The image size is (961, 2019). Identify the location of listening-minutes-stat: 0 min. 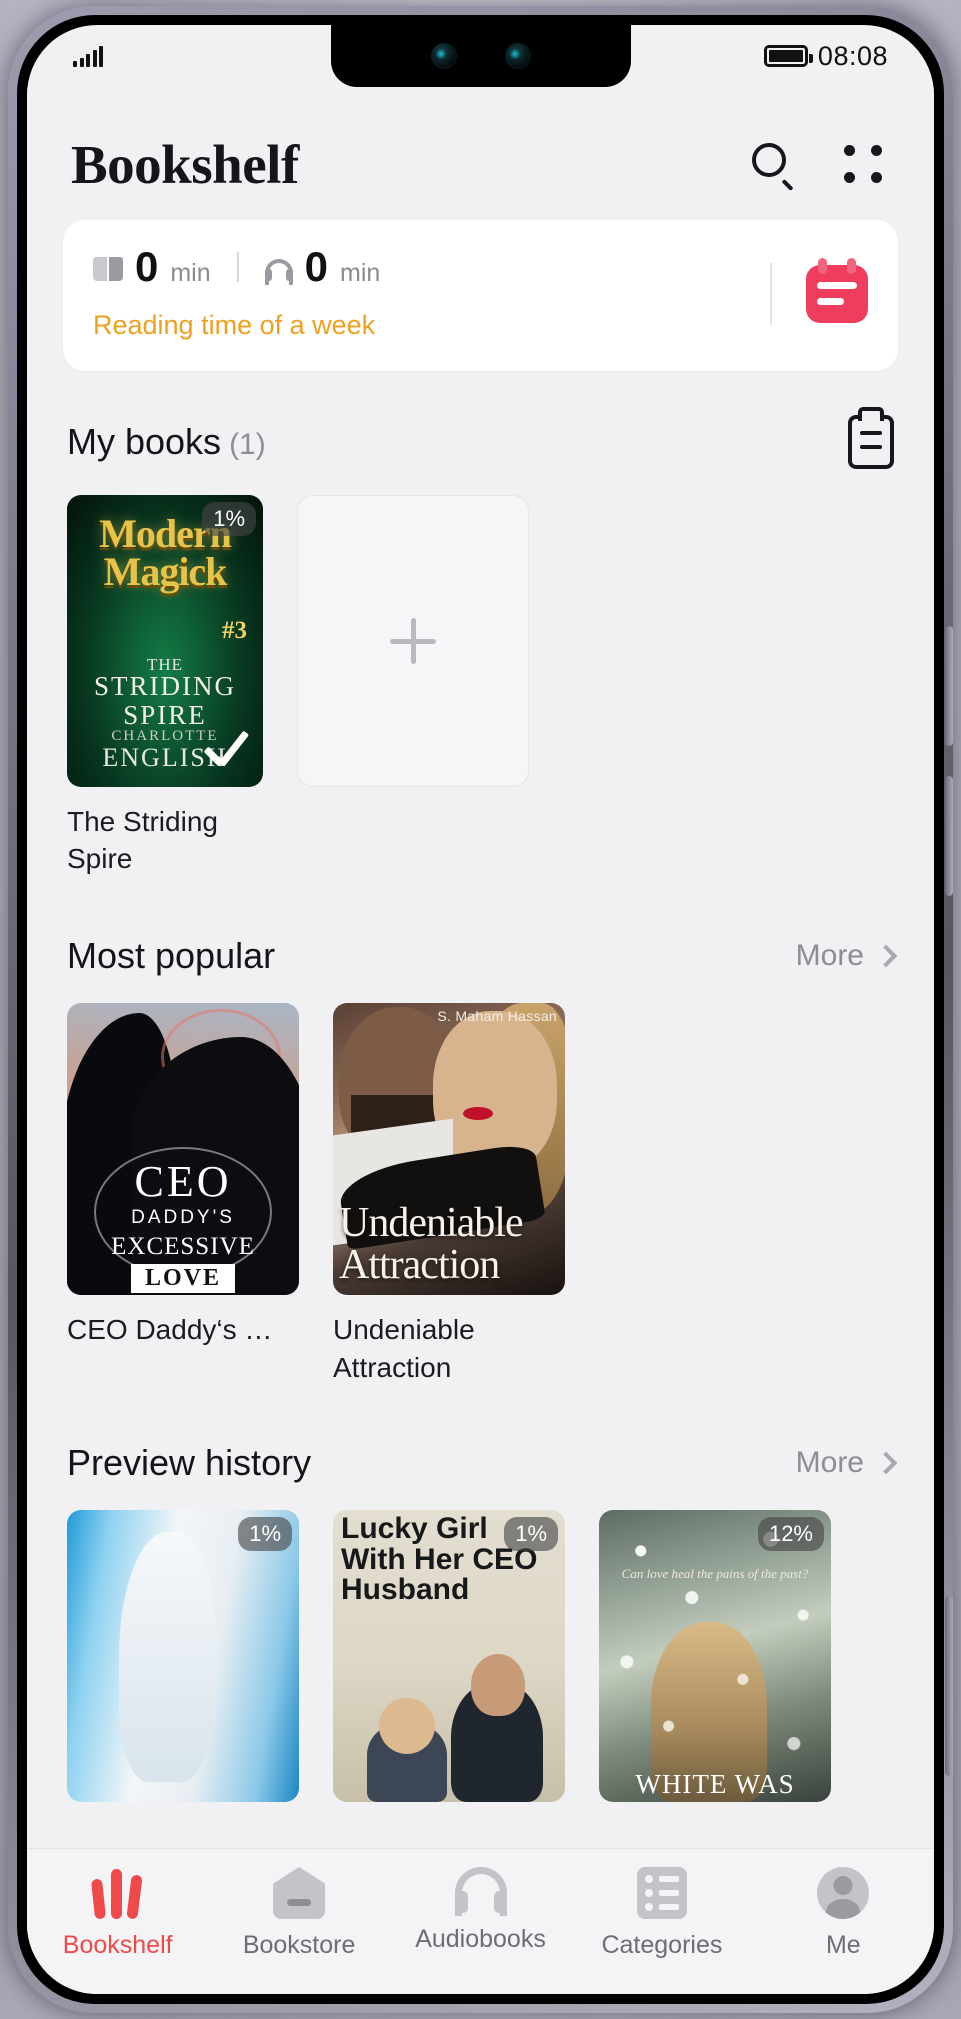
(322, 266).